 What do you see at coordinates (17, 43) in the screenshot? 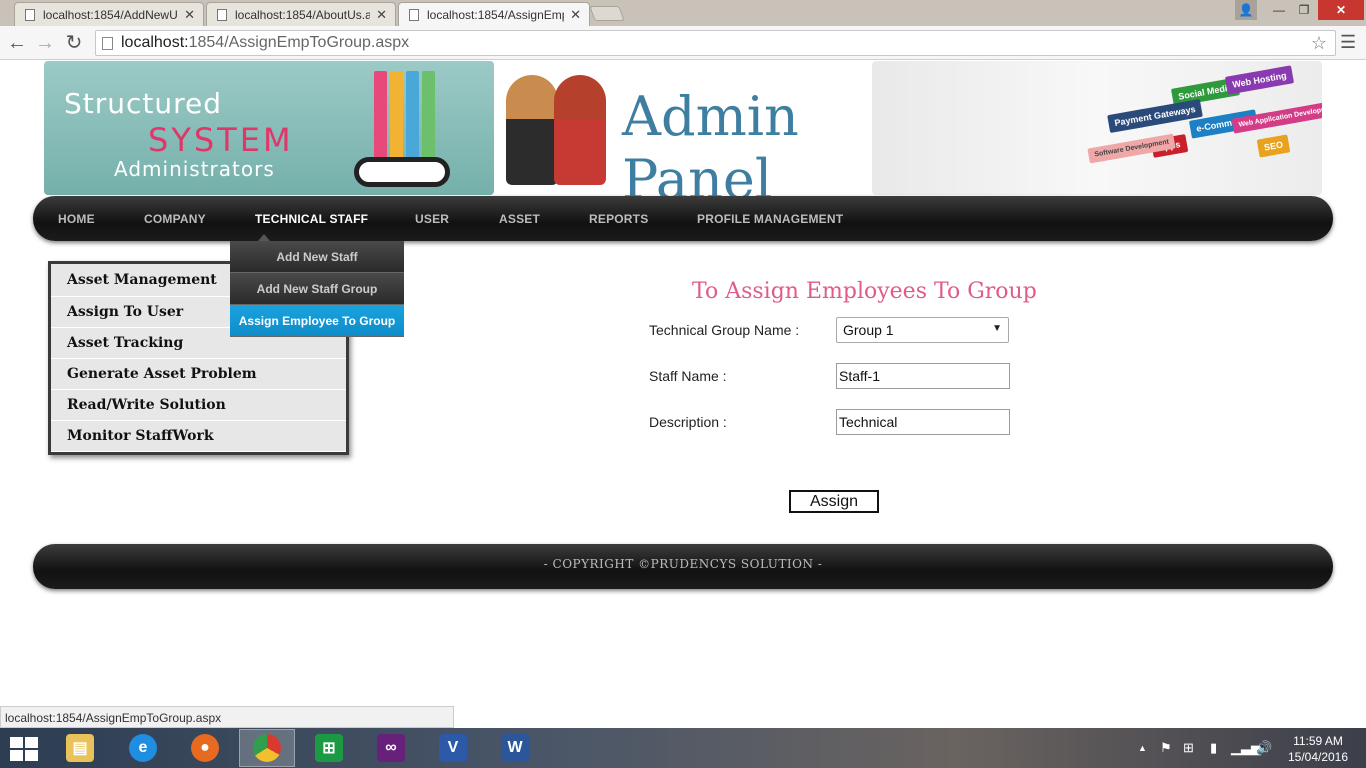
I see `back-arrow-icon: ←` at bounding box center [17, 43].